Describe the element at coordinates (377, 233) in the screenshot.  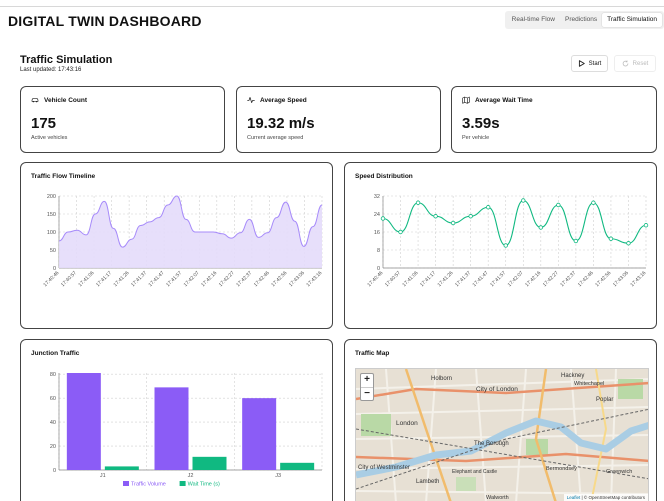
I see `speed-y-tick: 16` at that location.